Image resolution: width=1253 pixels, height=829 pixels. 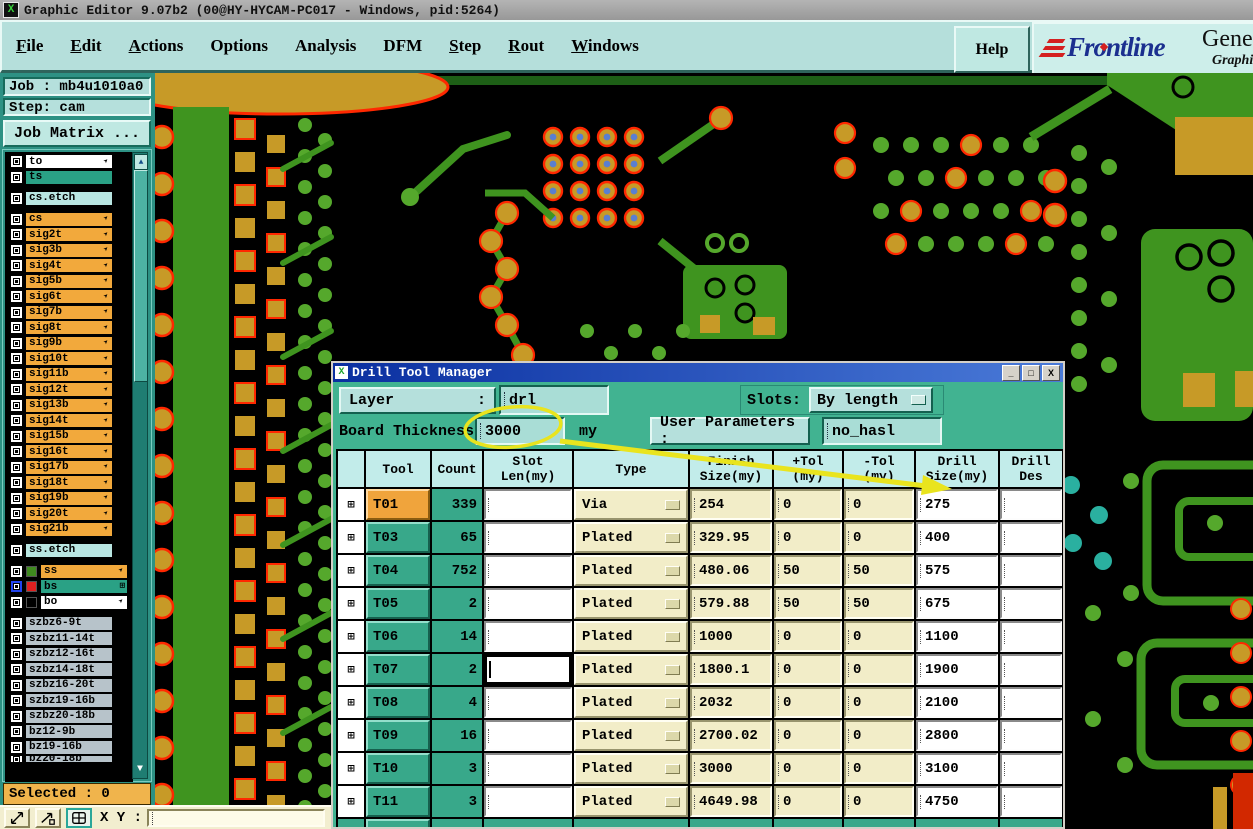 What do you see at coordinates (69, 343) in the screenshot?
I see `layer-item-sig9b: sig9b ➤` at bounding box center [69, 343].